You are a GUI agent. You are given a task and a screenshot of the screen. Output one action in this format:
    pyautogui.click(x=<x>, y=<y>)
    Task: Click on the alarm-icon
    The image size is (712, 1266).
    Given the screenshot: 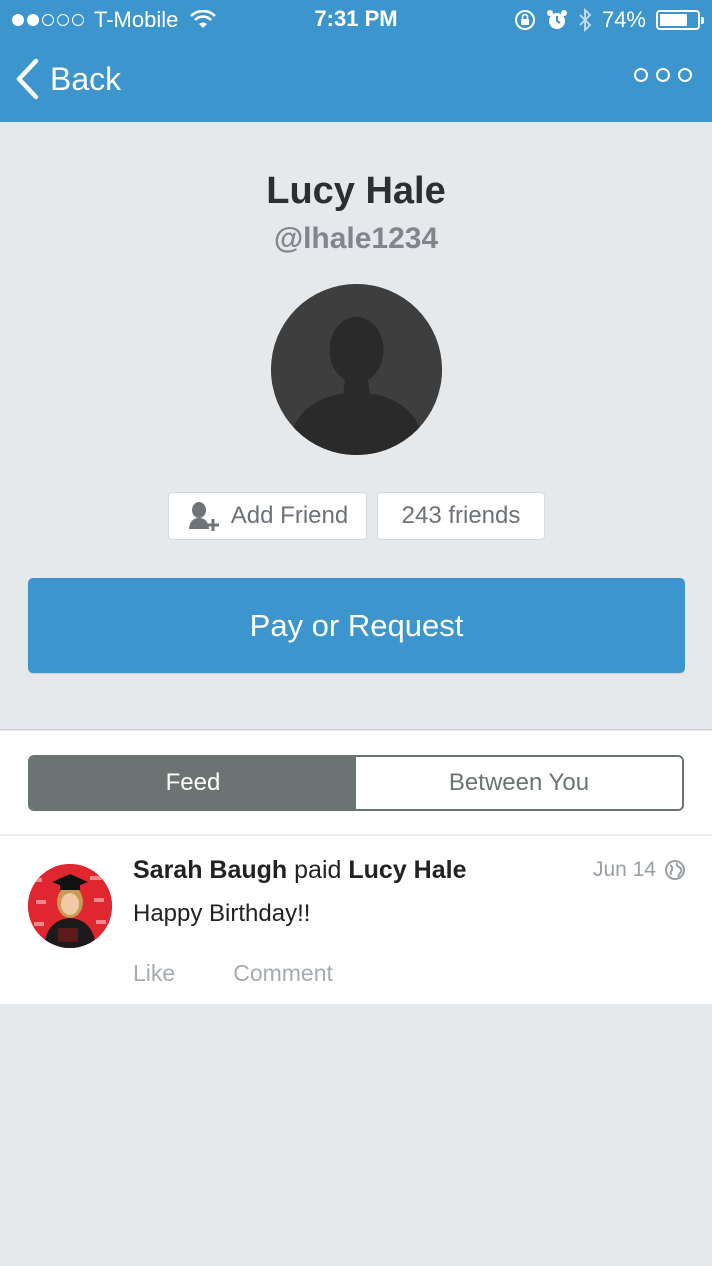 What is the action you would take?
    pyautogui.click(x=556, y=19)
    